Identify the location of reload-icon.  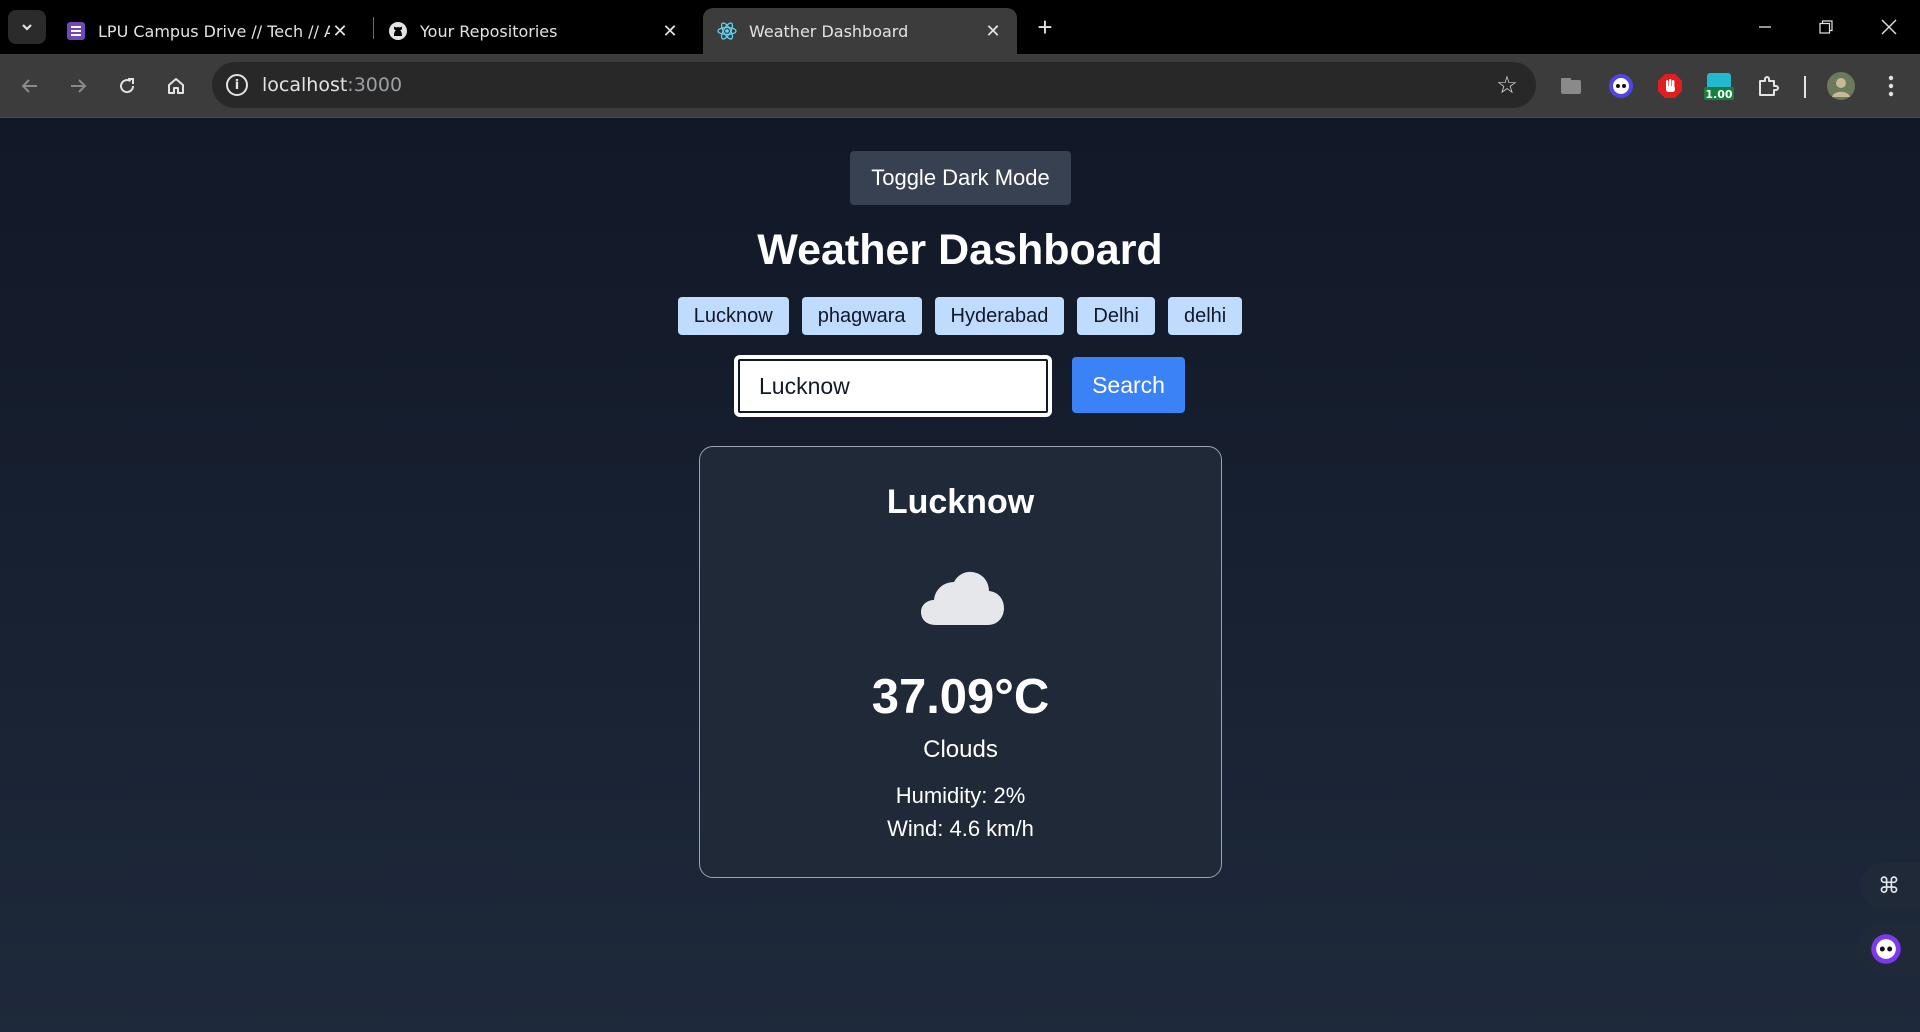
(127, 86).